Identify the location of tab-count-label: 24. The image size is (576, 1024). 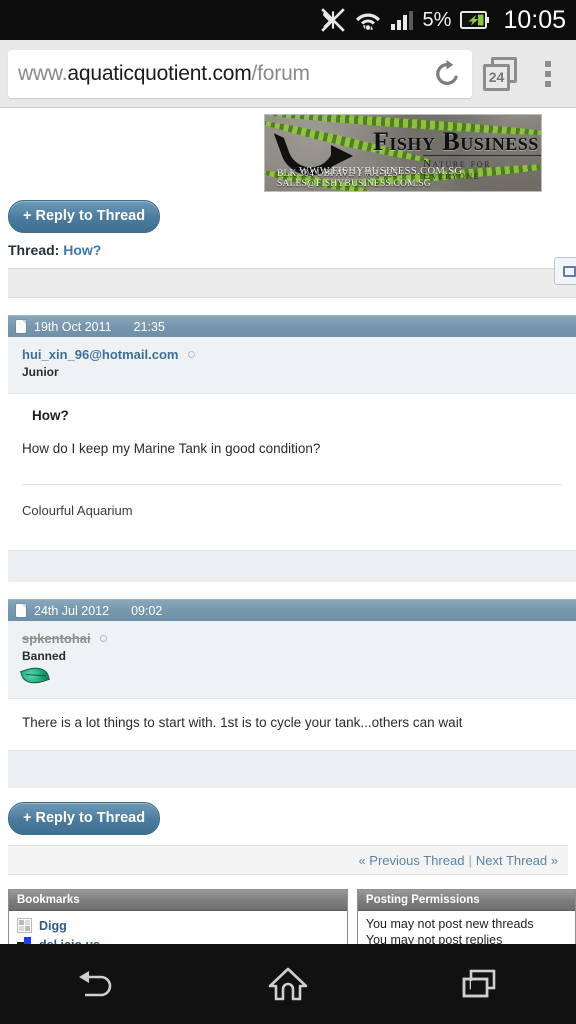
(496, 77).